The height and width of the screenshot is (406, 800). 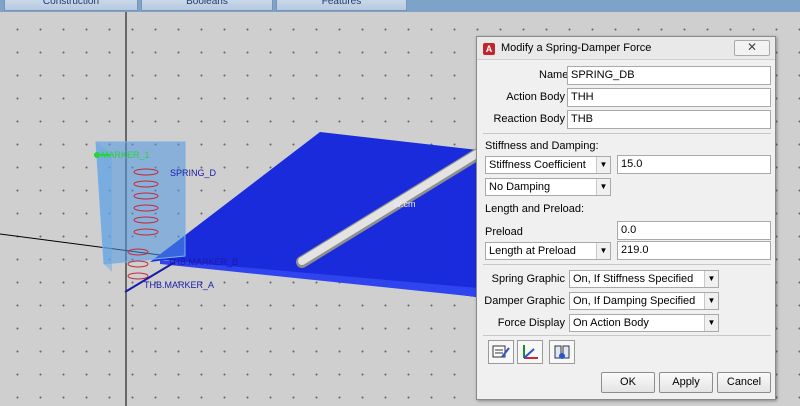 I want to click on tab-features: Features, so click(x=341, y=5).